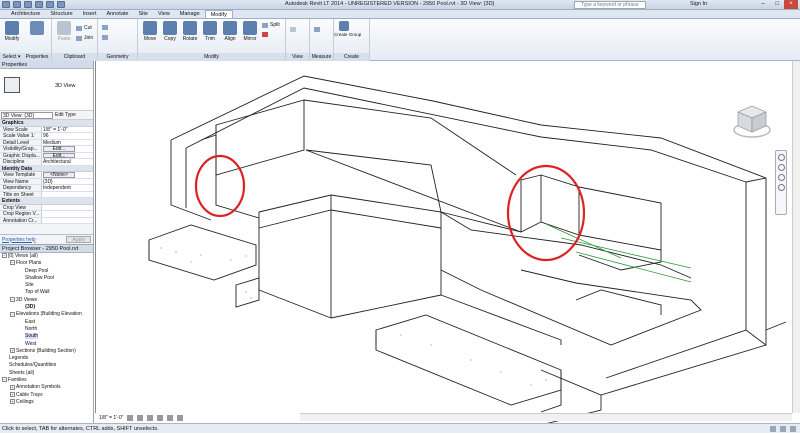  I want to click on browser-tree-item: West, so click(46, 344).